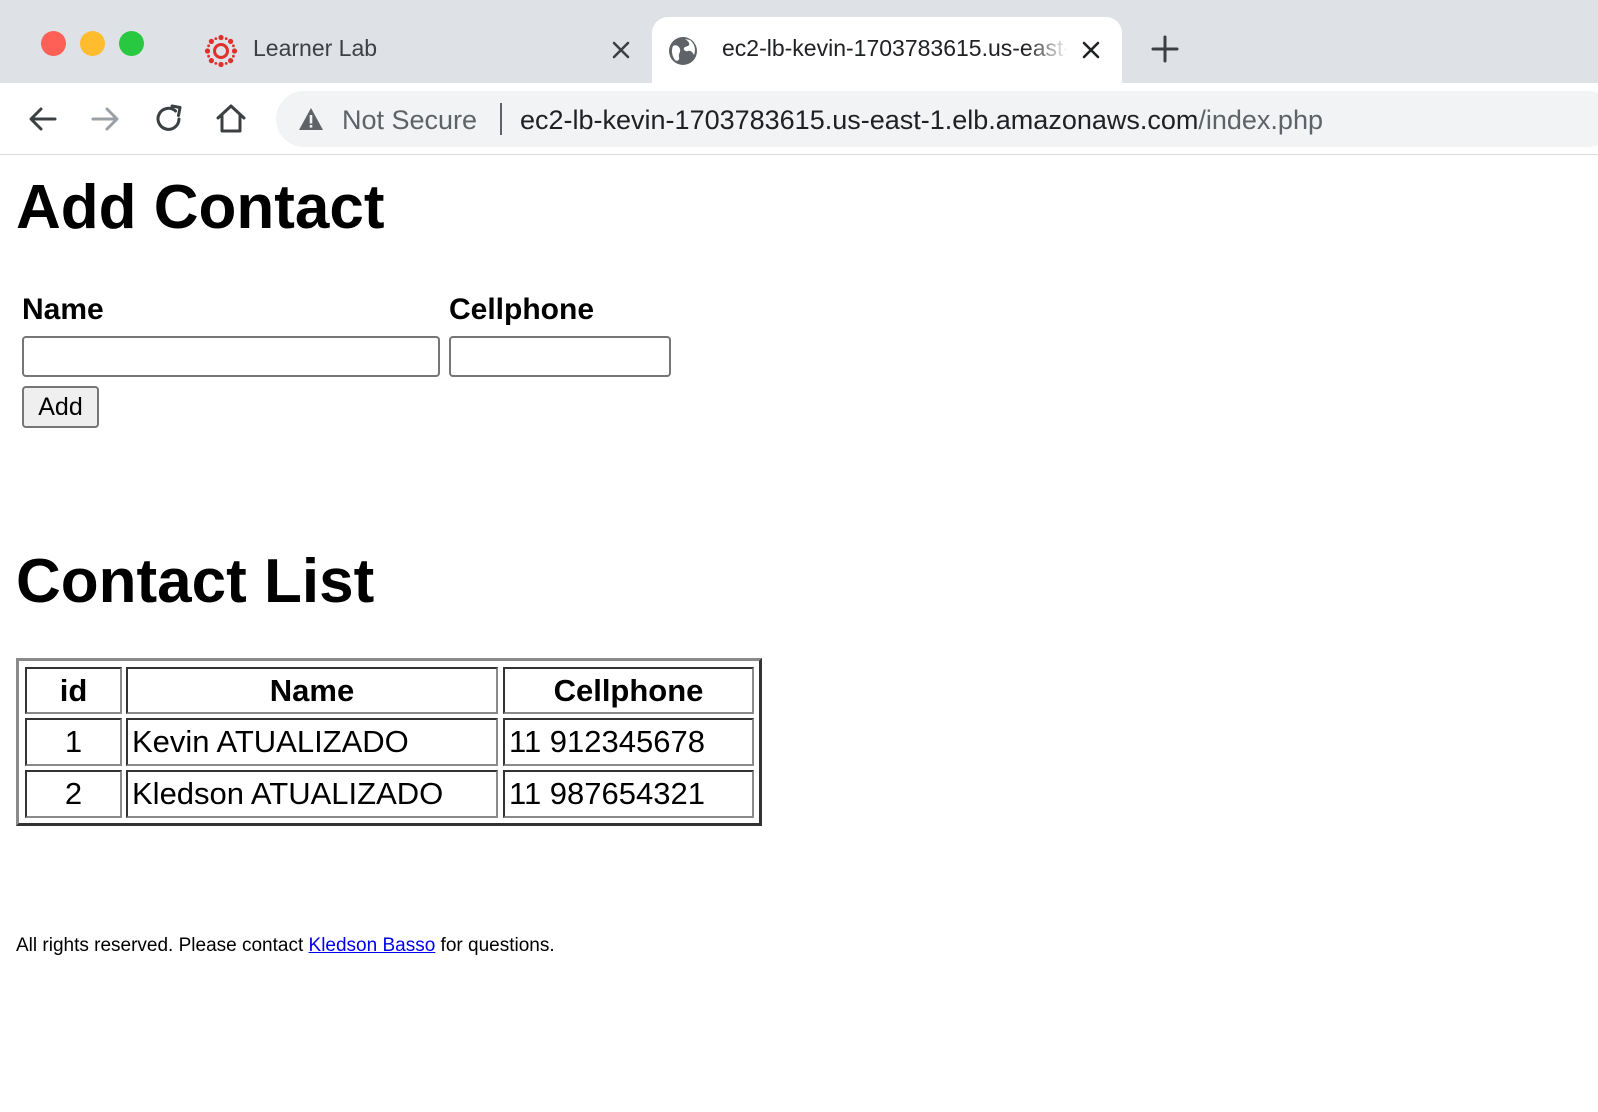 The width and height of the screenshot is (1598, 1112). Describe the element at coordinates (372, 945) in the screenshot. I see `contact-link: Kledson Basso` at that location.